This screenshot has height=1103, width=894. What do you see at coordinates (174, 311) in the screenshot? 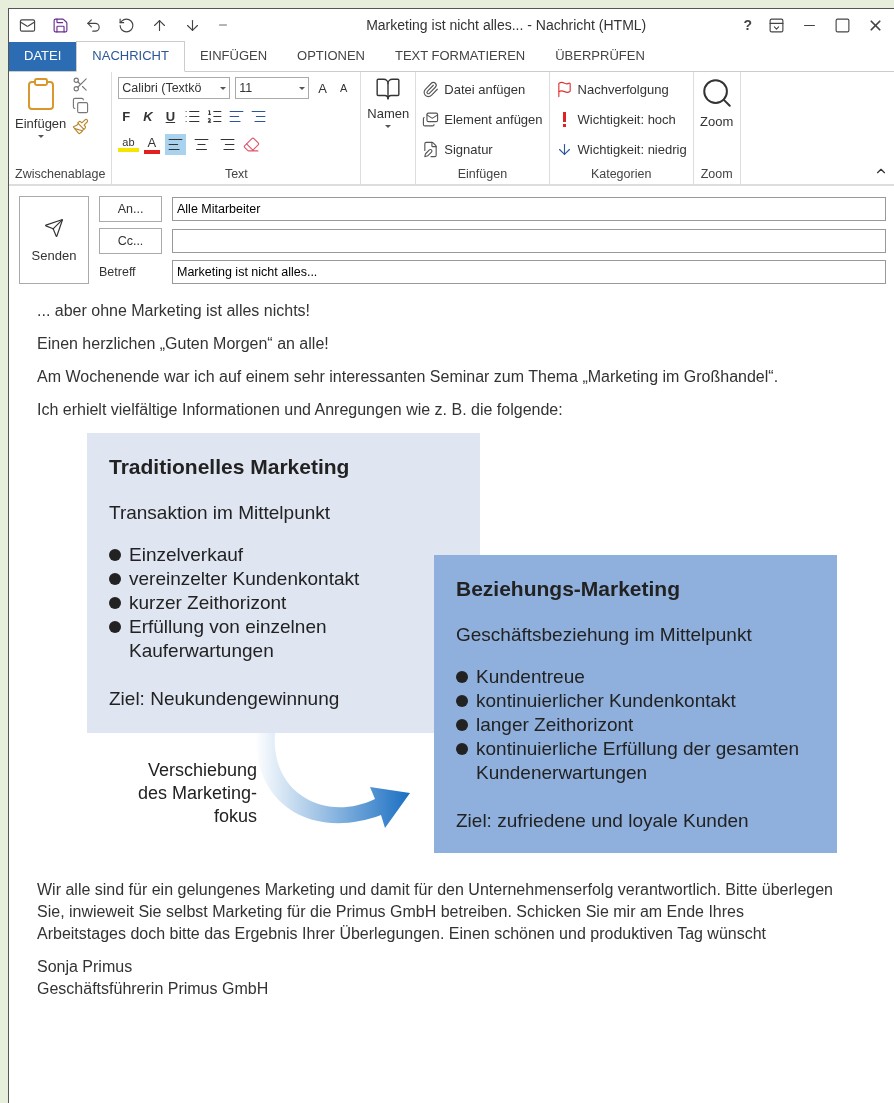
I see `paragraph: ... aber ohne Marketing ist alles nichts!` at bounding box center [174, 311].